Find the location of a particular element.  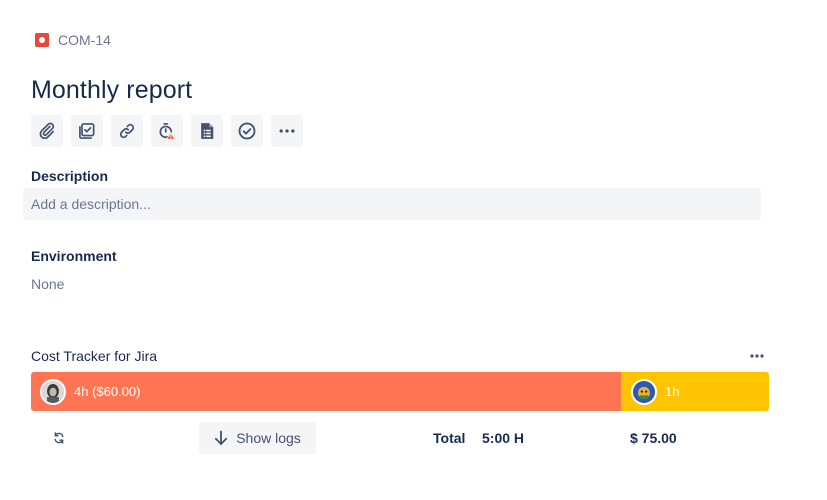

breadcrumb: COM-14 is located at coordinates (73, 40).